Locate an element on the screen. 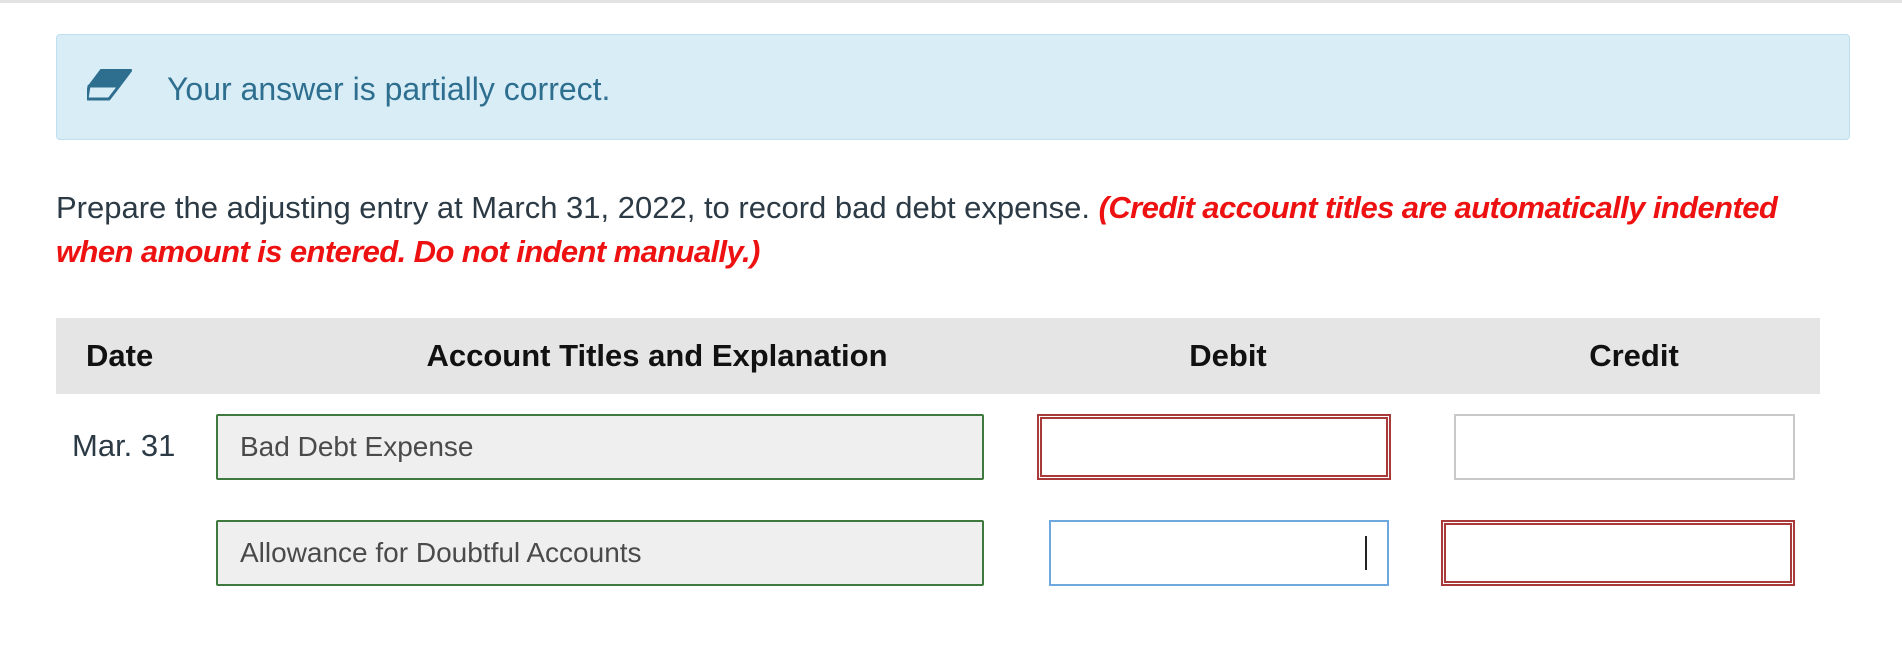 The width and height of the screenshot is (1902, 658). feedback-message: Your answer is partially correct. is located at coordinates (389, 89).